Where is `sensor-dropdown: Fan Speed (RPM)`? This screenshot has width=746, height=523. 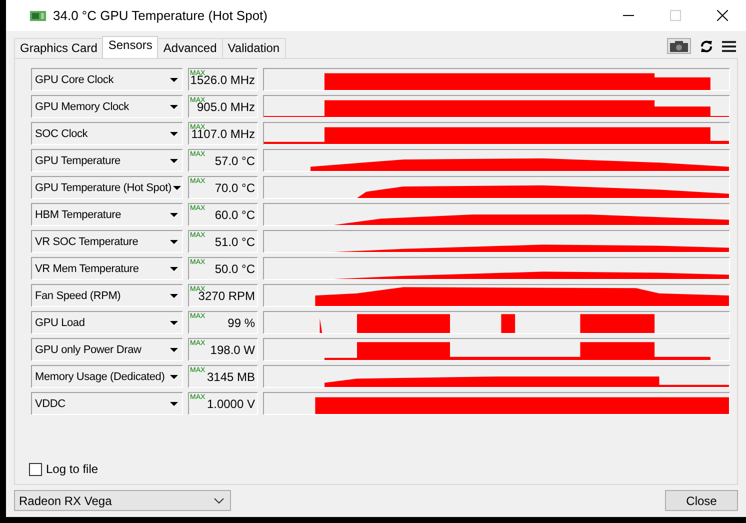 sensor-dropdown: Fan Speed (RPM) is located at coordinates (107, 295).